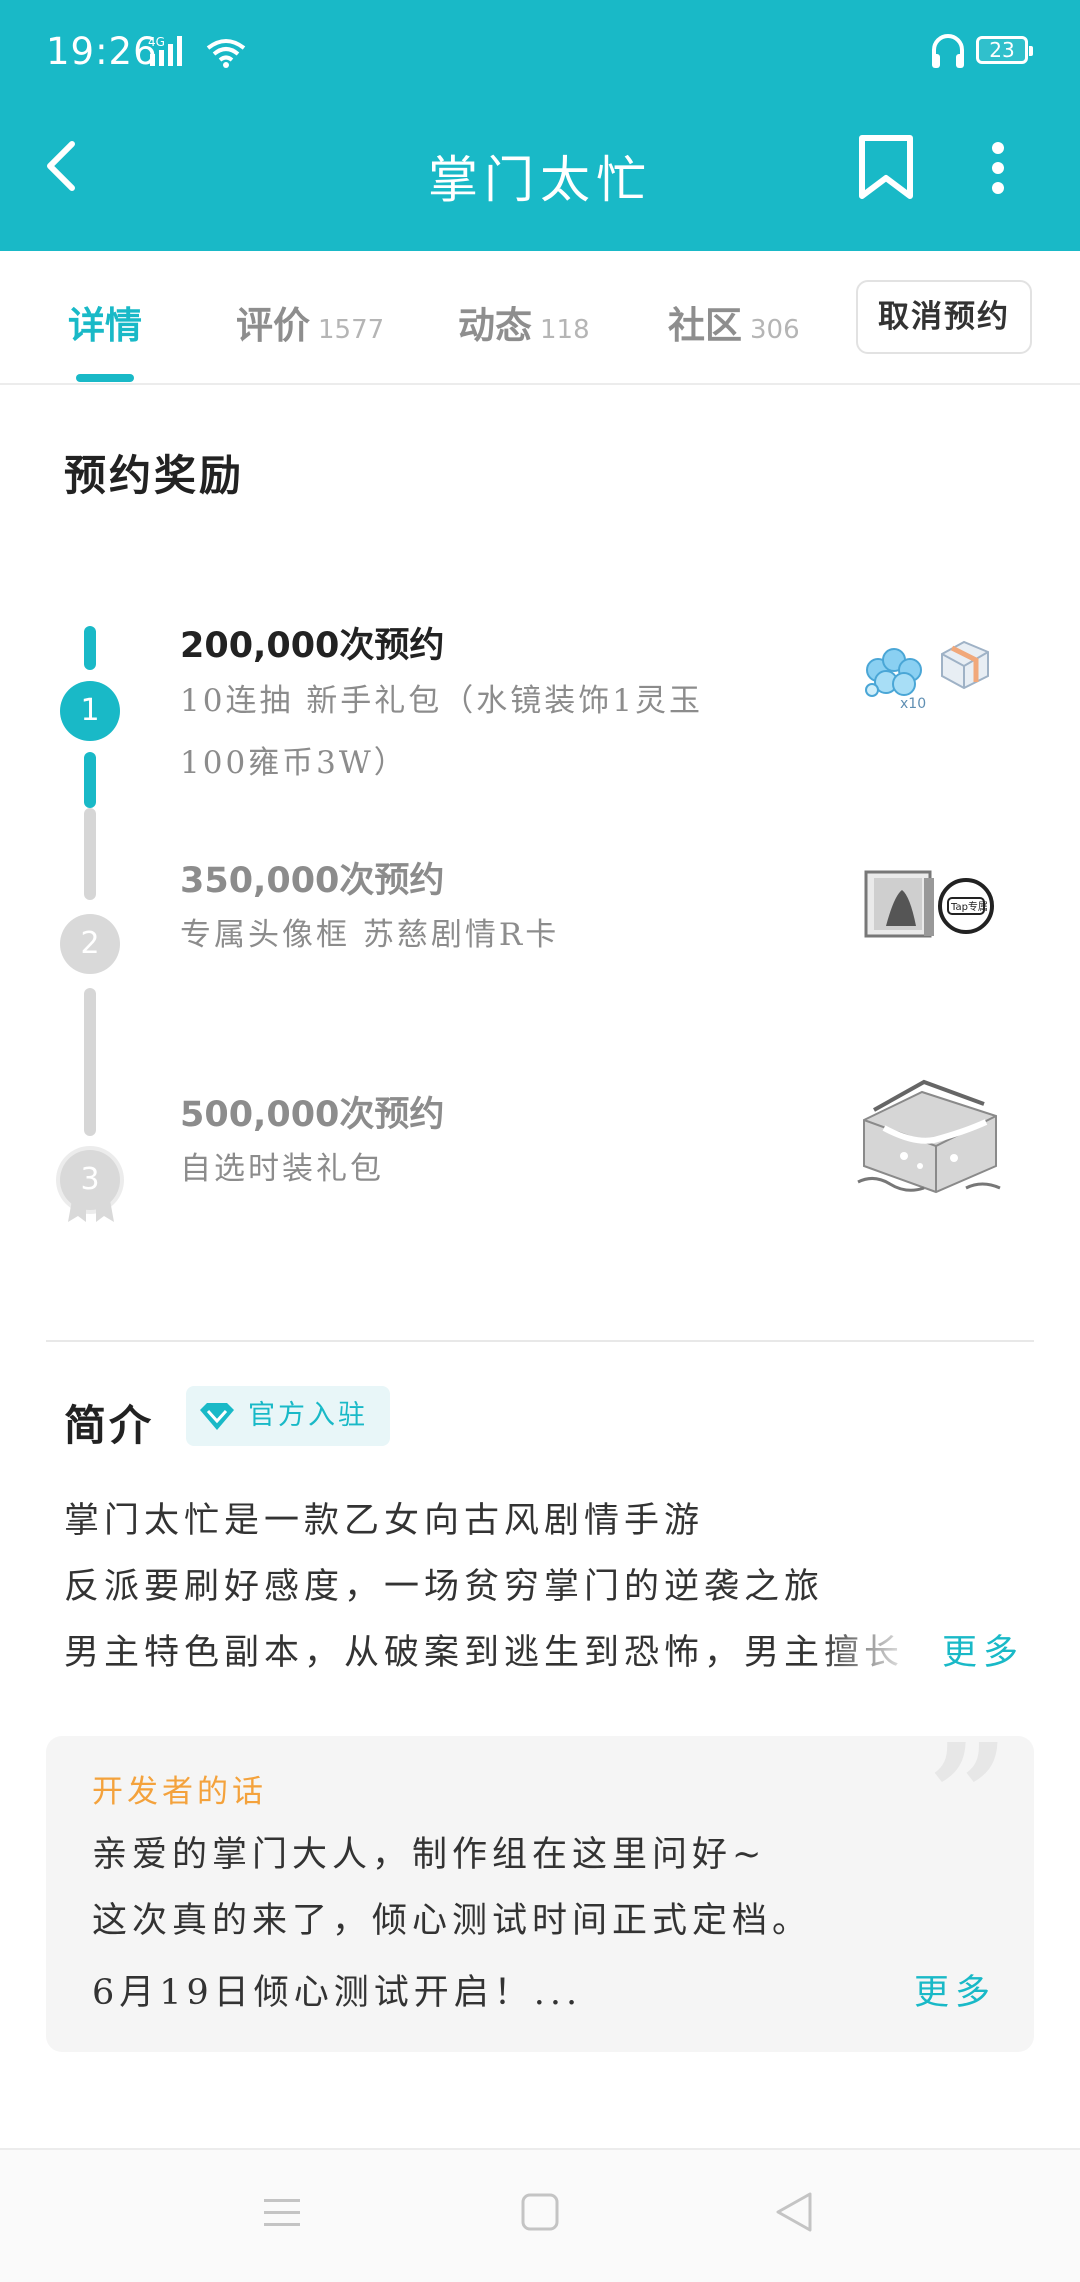  What do you see at coordinates (312, 646) in the screenshot?
I see `reward-1-title: 200,000次预约` at bounding box center [312, 646].